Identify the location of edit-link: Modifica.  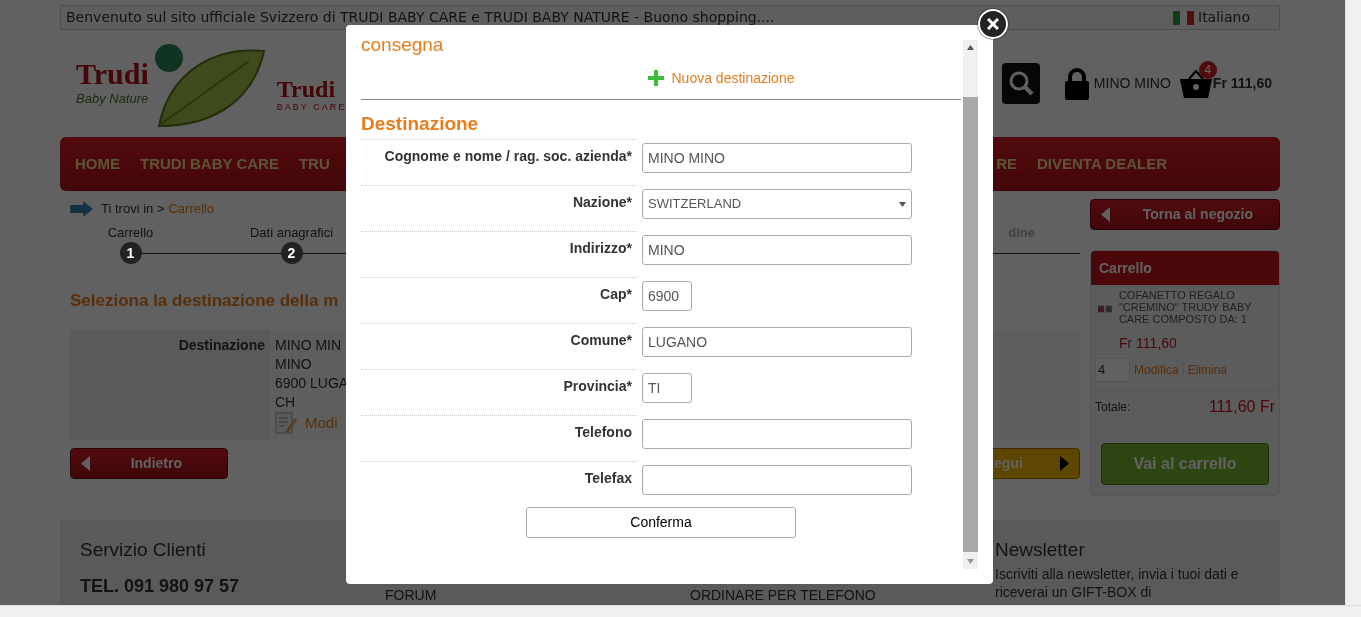
(1156, 370).